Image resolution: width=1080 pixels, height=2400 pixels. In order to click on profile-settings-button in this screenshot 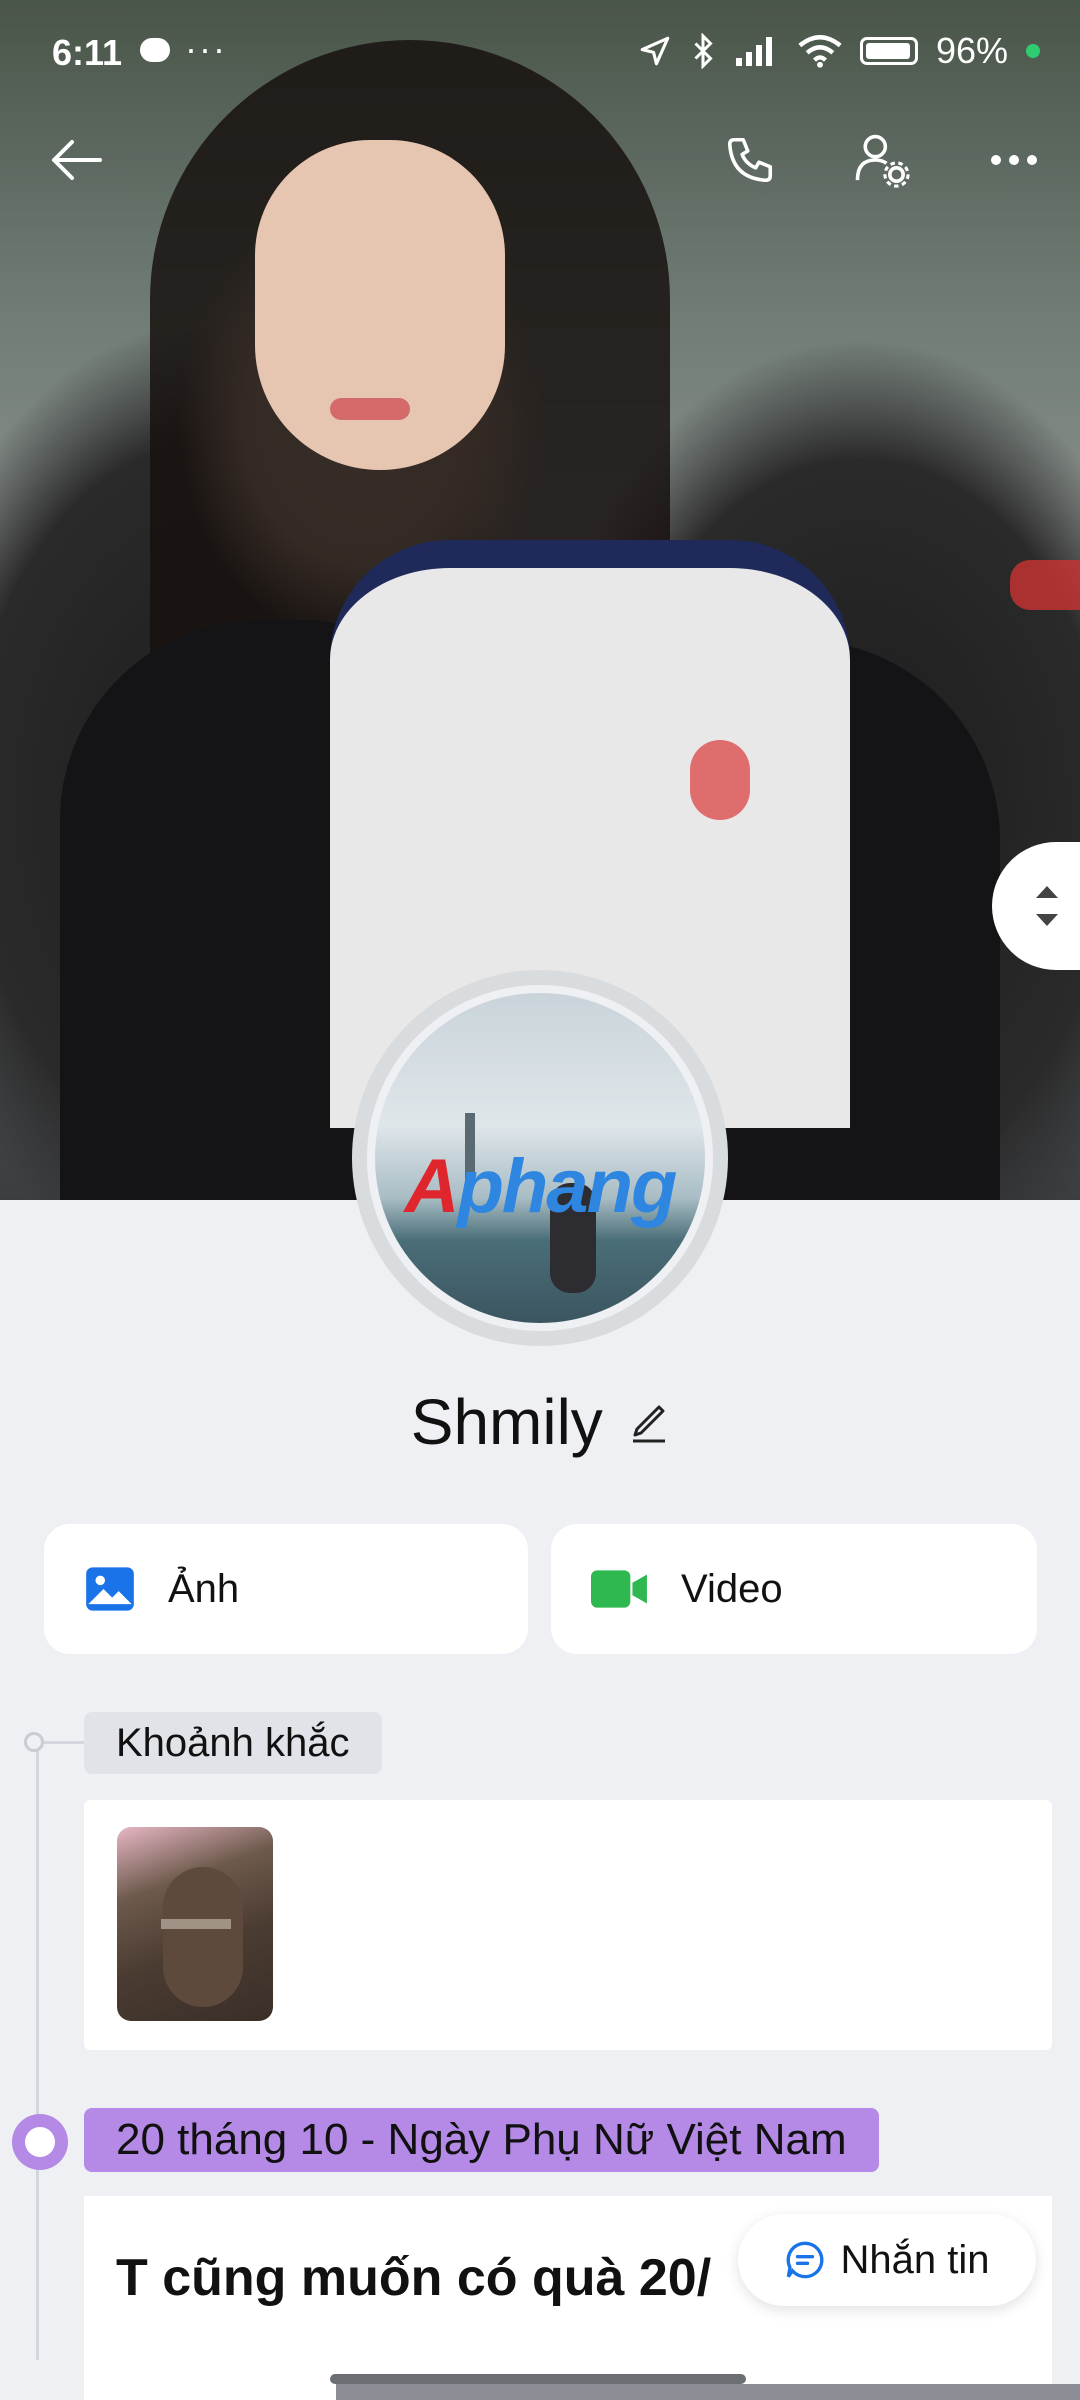, I will do `click(882, 160)`.